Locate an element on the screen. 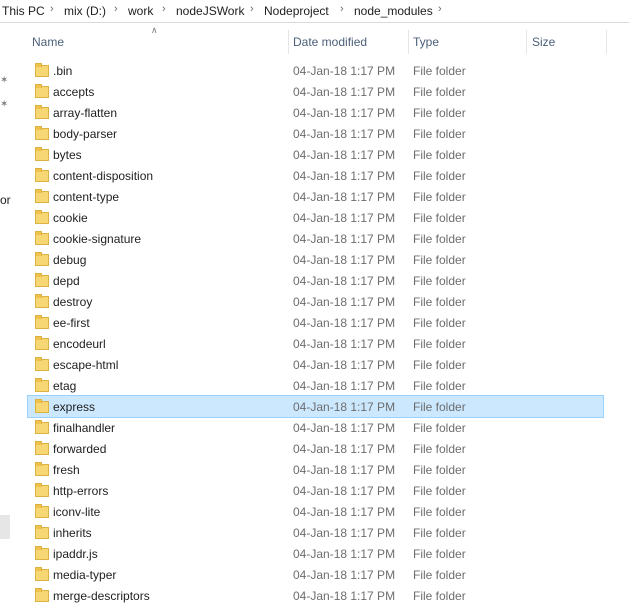 The height and width of the screenshot is (606, 629). breadcrumb-item-this-pc: This PC is located at coordinates (23, 11).